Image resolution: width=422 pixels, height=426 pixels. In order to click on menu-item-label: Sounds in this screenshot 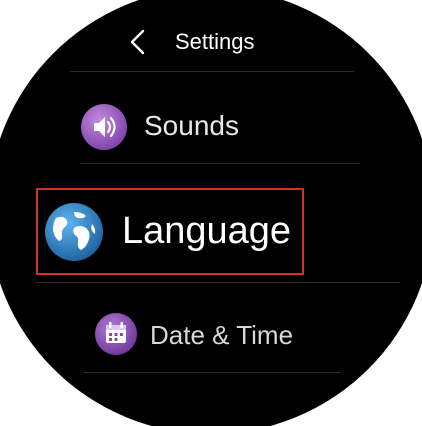, I will do `click(191, 125)`.